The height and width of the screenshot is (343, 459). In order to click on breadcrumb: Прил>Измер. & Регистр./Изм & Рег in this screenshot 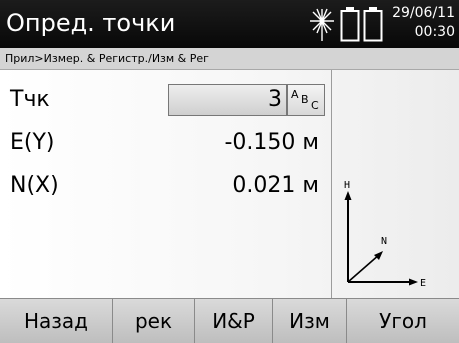, I will do `click(229, 59)`.